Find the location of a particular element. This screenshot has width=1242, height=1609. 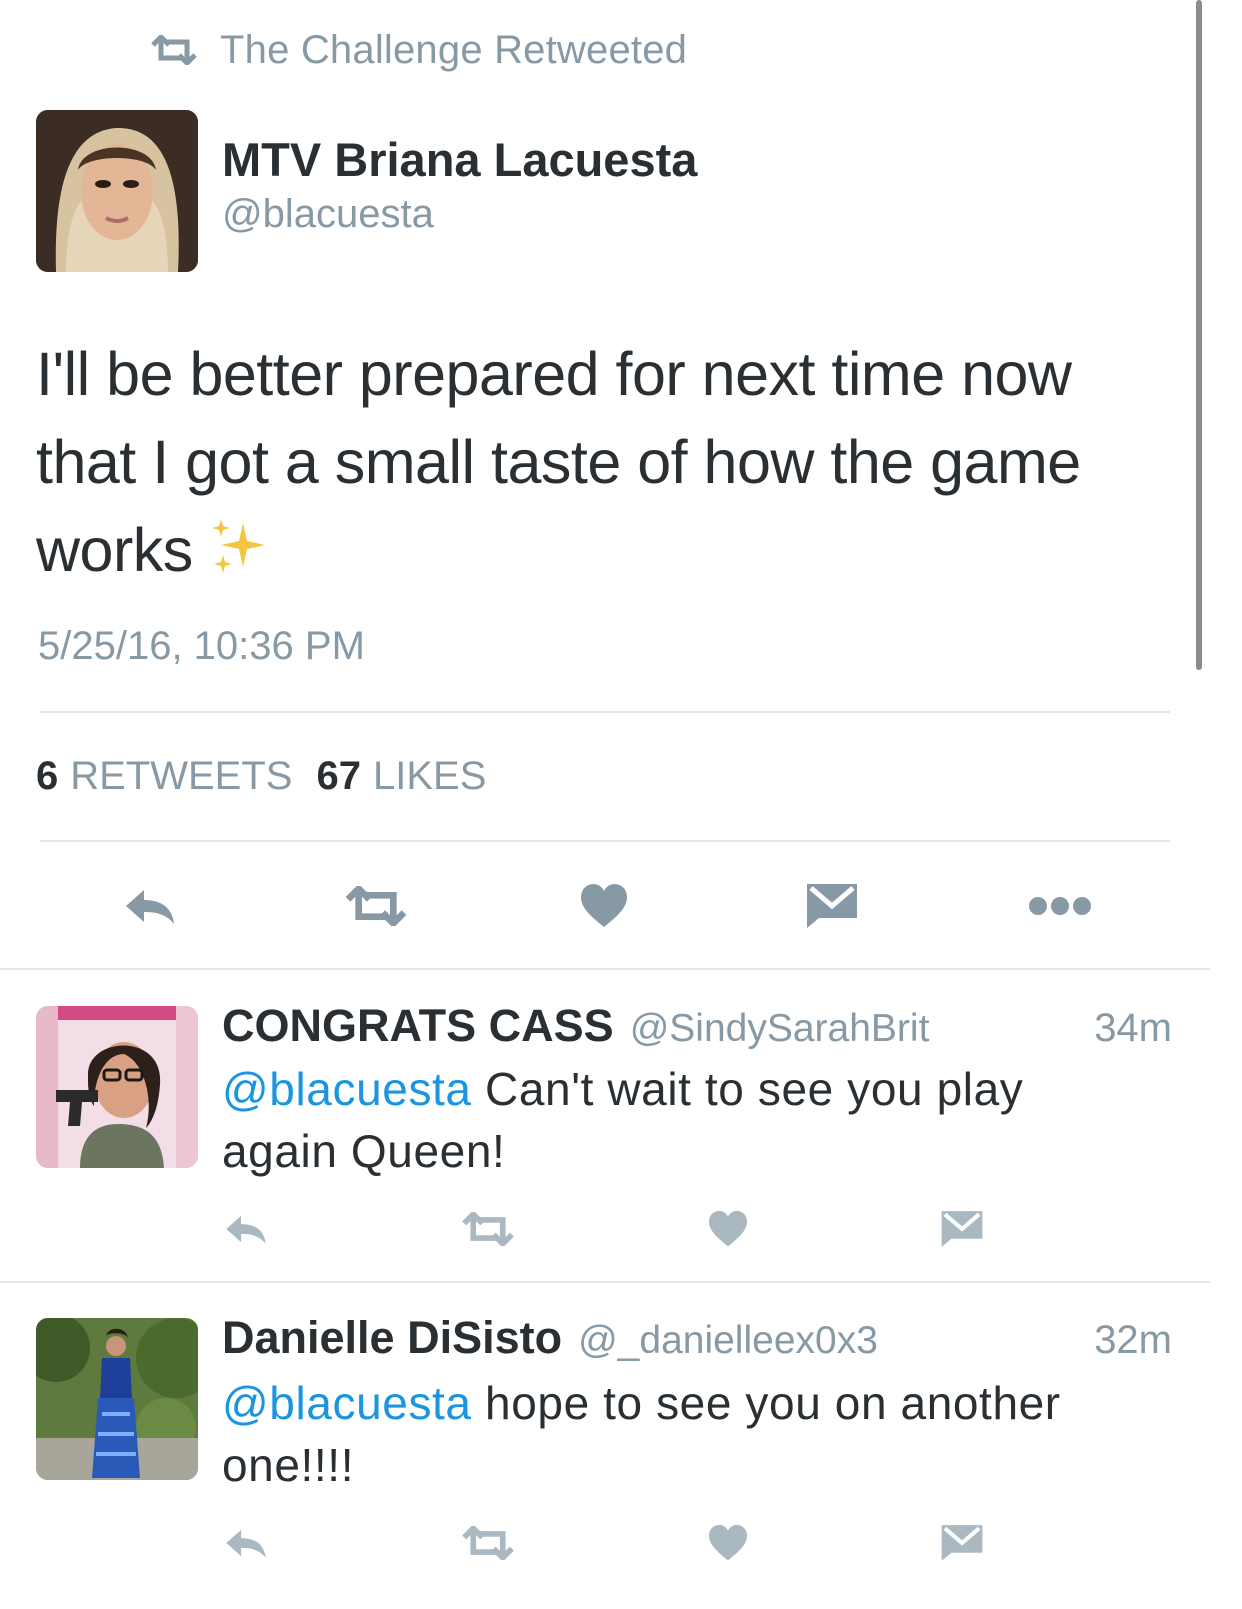

tweet-text-line: works is located at coordinates (114, 550).